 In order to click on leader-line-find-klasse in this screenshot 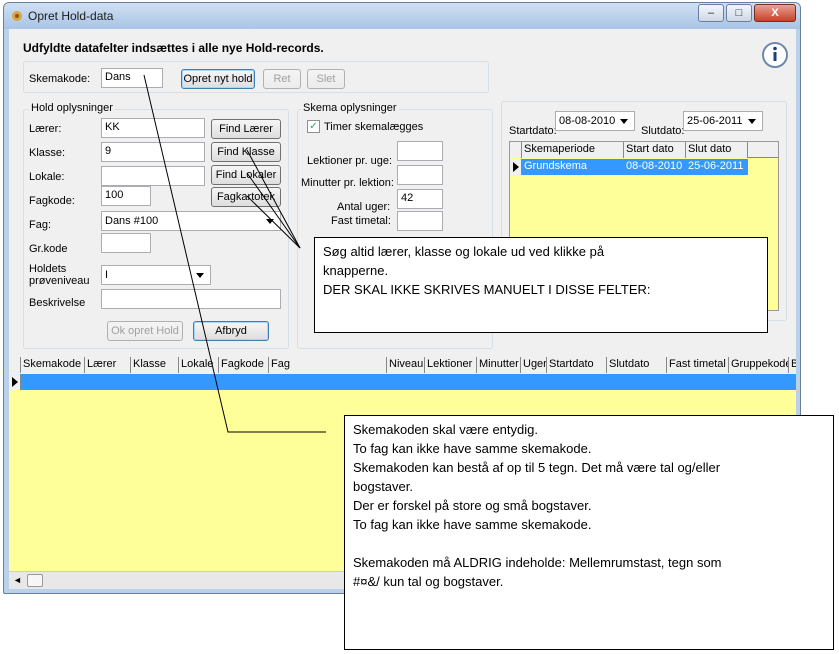, I will do `click(273, 210)`.